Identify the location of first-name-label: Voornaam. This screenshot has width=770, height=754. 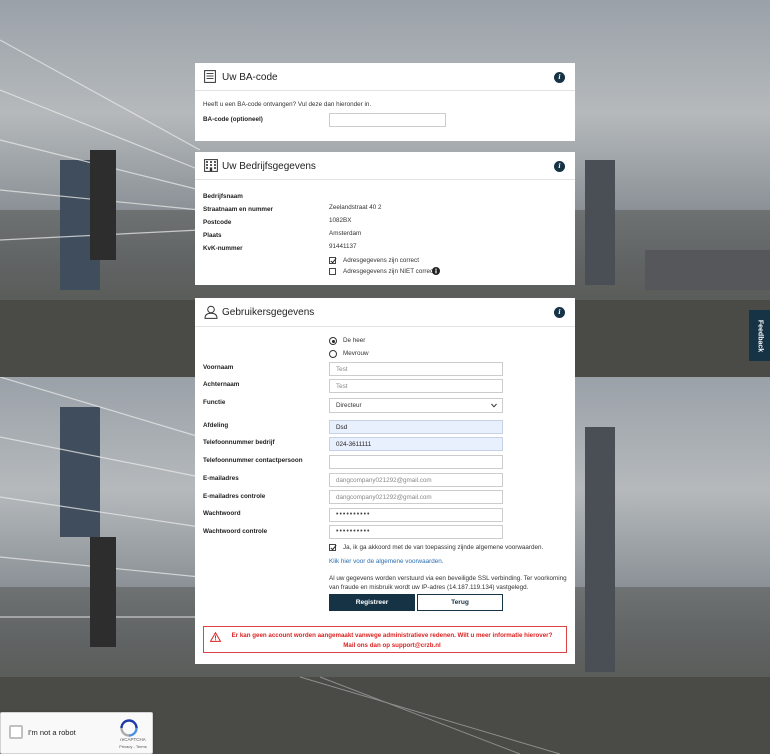
(218, 367).